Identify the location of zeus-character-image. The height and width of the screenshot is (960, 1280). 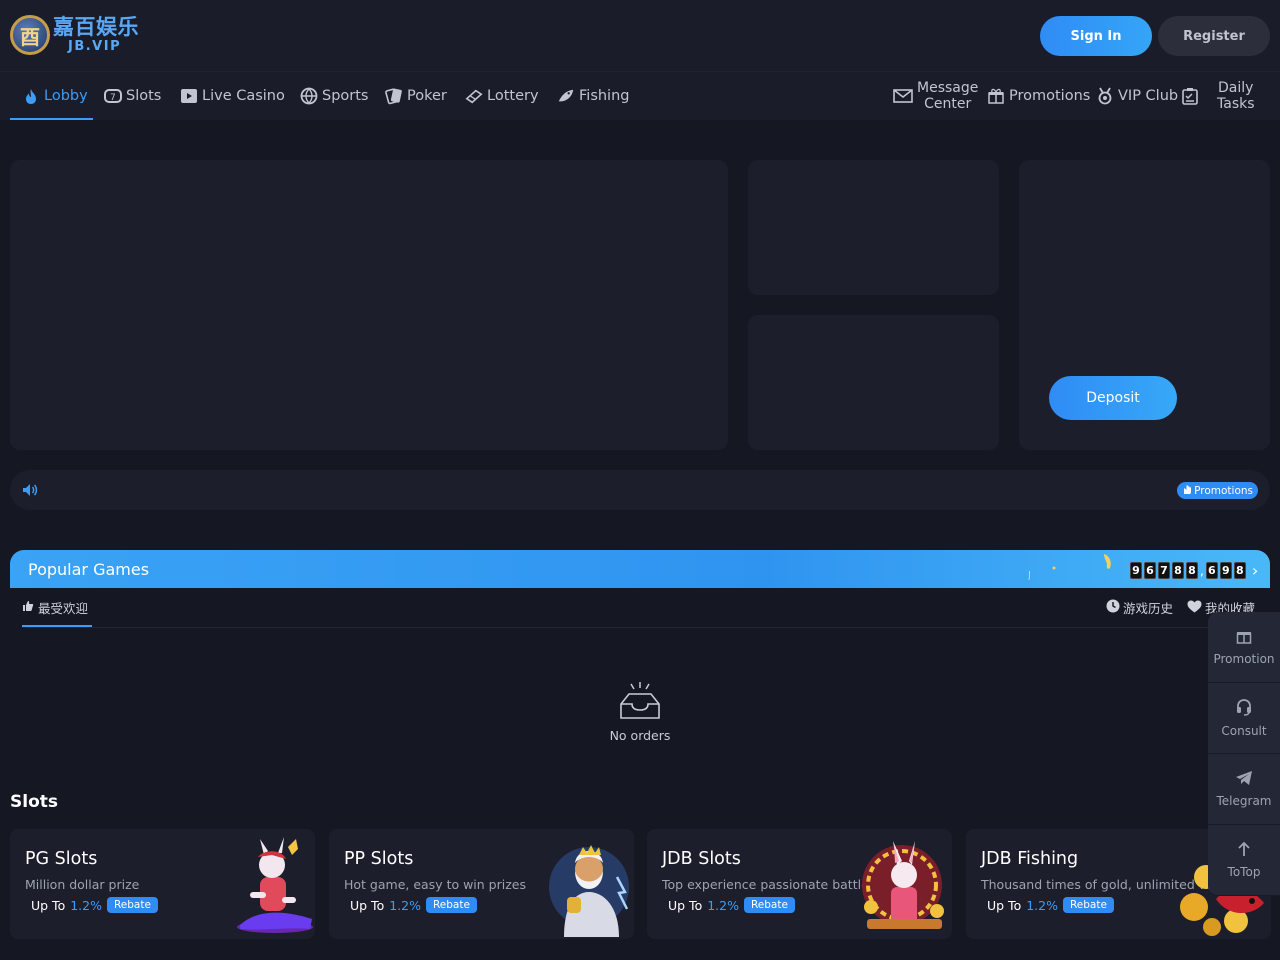
(589, 891).